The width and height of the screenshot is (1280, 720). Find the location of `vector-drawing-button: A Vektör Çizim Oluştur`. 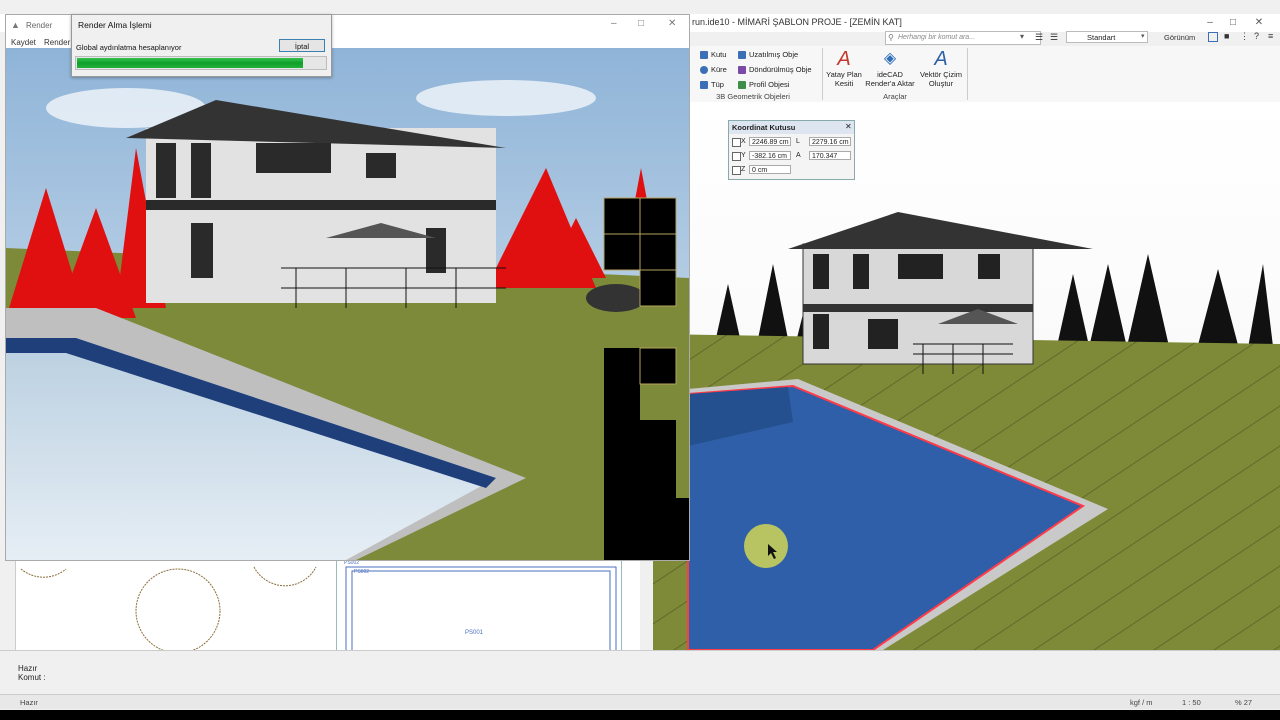

vector-drawing-button: A Vektör Çizim Oluştur is located at coordinates (941, 68).